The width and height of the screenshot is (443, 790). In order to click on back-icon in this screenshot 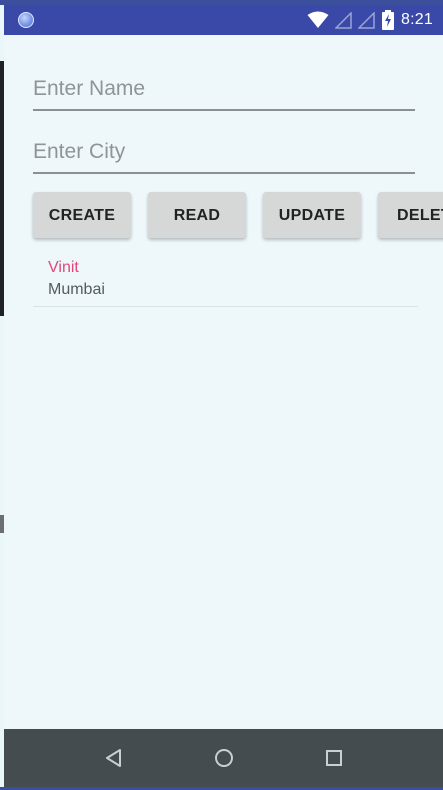, I will do `click(113, 758)`.